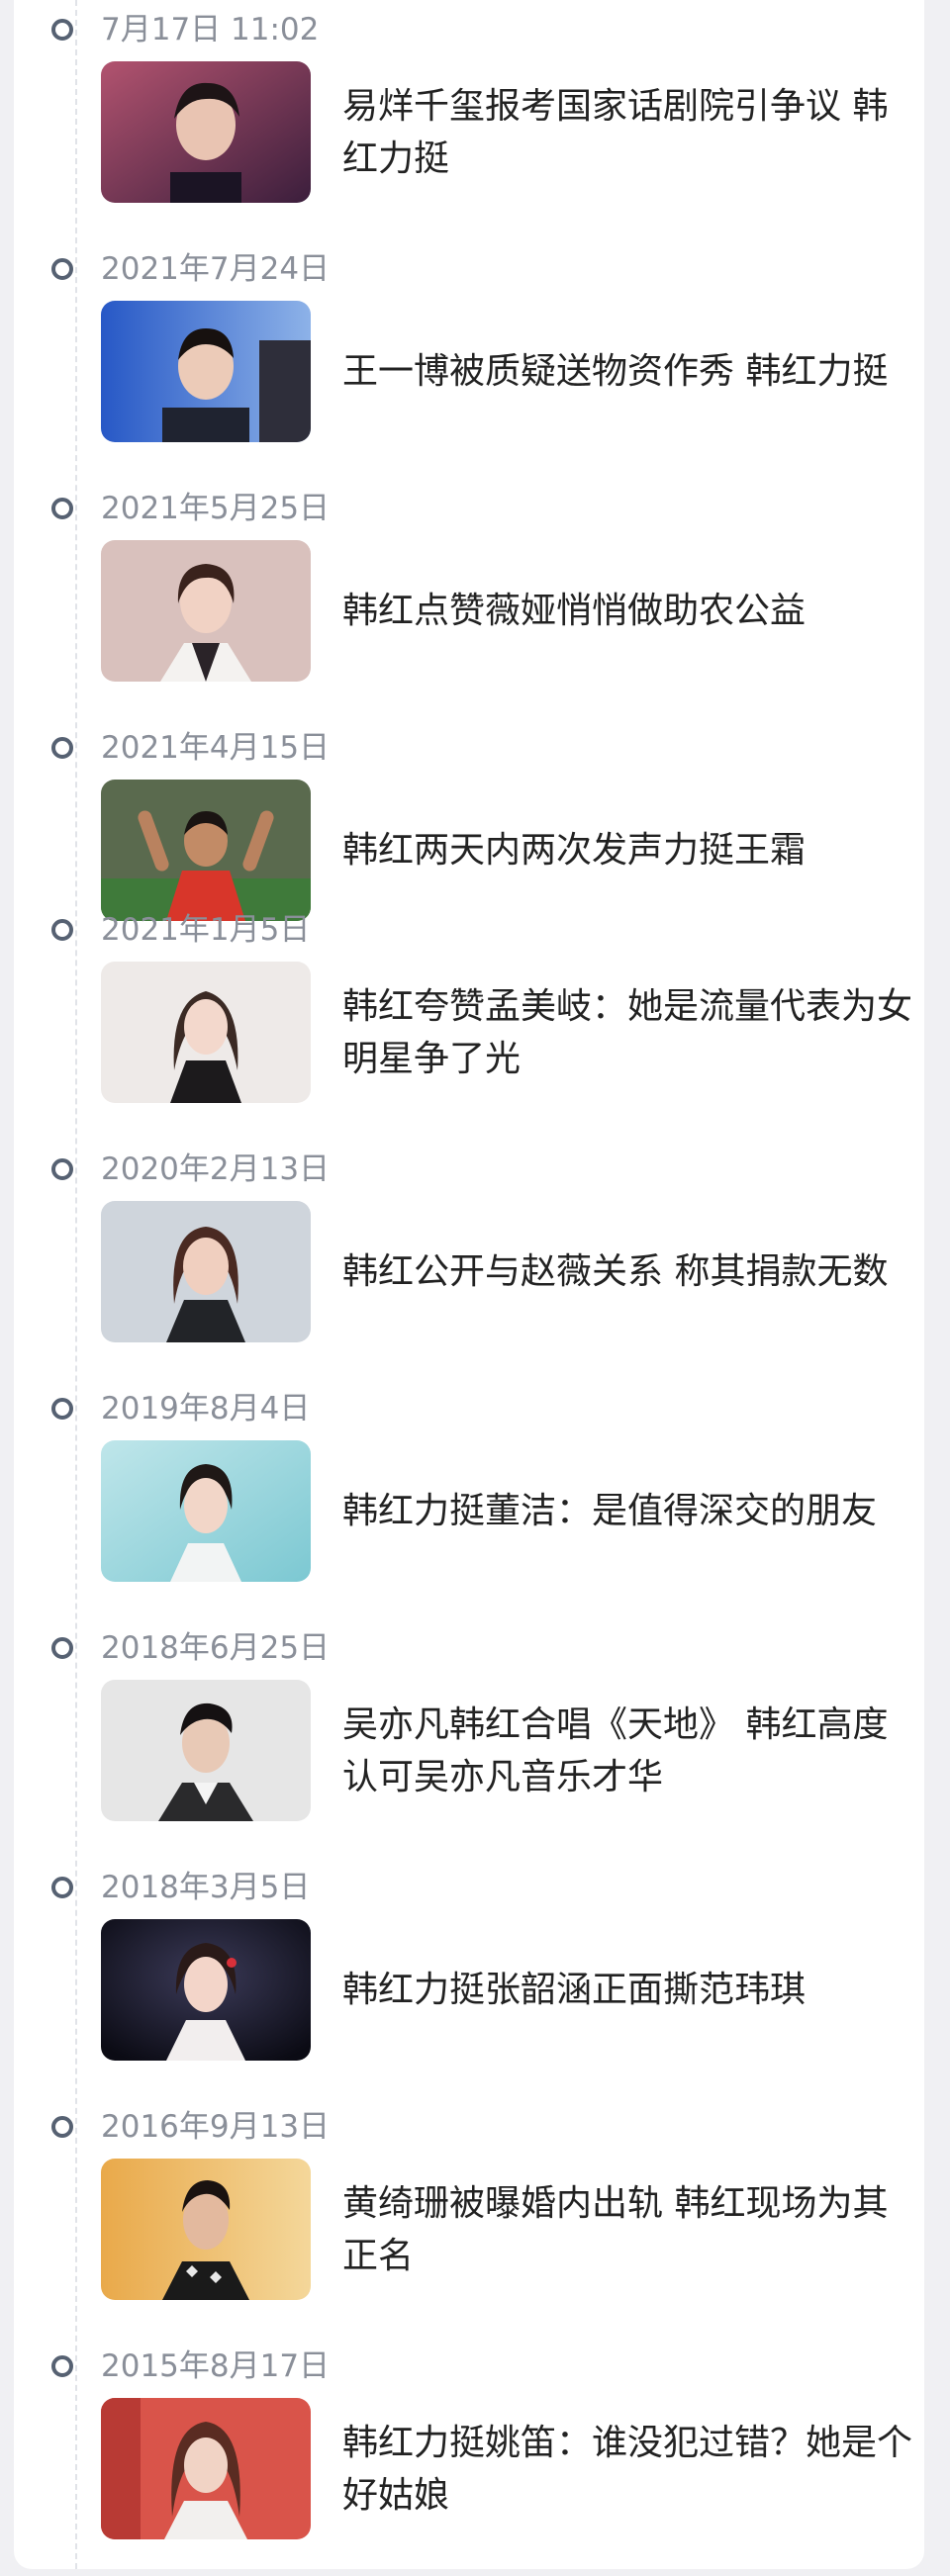 Image resolution: width=950 pixels, height=2576 pixels. Describe the element at coordinates (206, 930) in the screenshot. I see `entry-date: 2021年1月5日` at that location.